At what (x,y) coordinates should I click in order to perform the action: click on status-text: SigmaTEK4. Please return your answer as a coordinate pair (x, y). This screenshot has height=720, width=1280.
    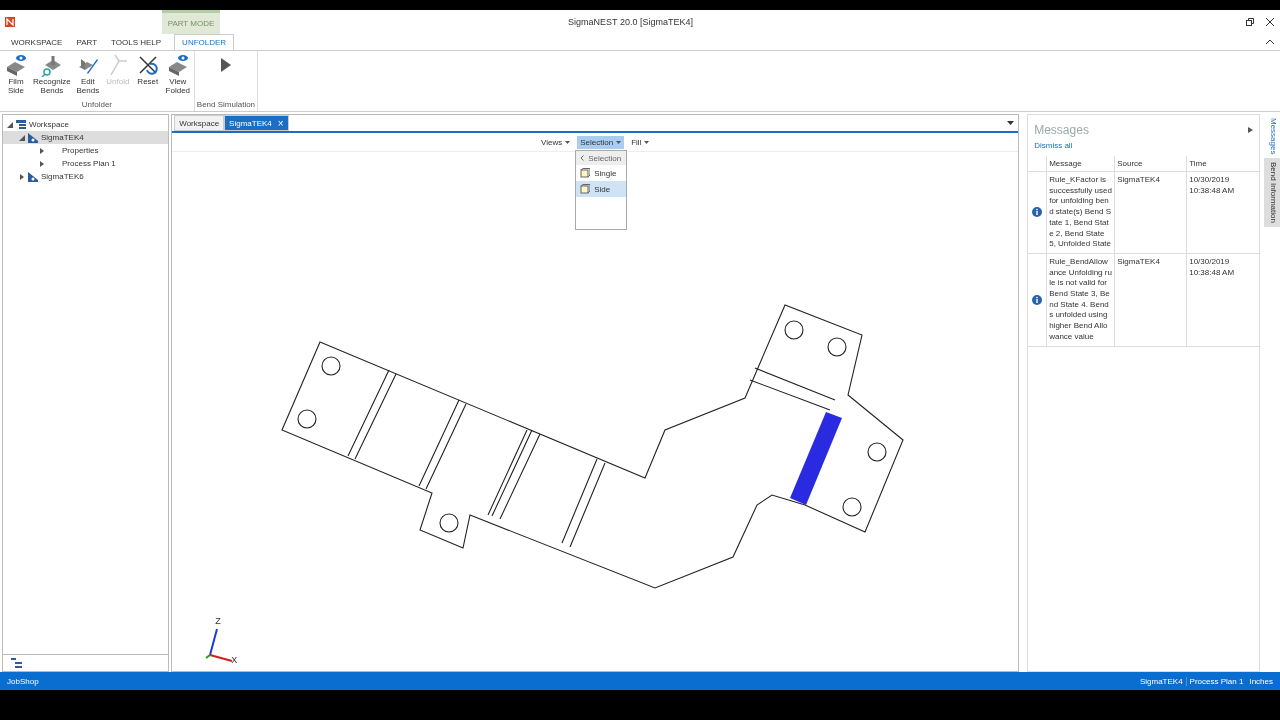
    Looking at the image, I should click on (1161, 681).